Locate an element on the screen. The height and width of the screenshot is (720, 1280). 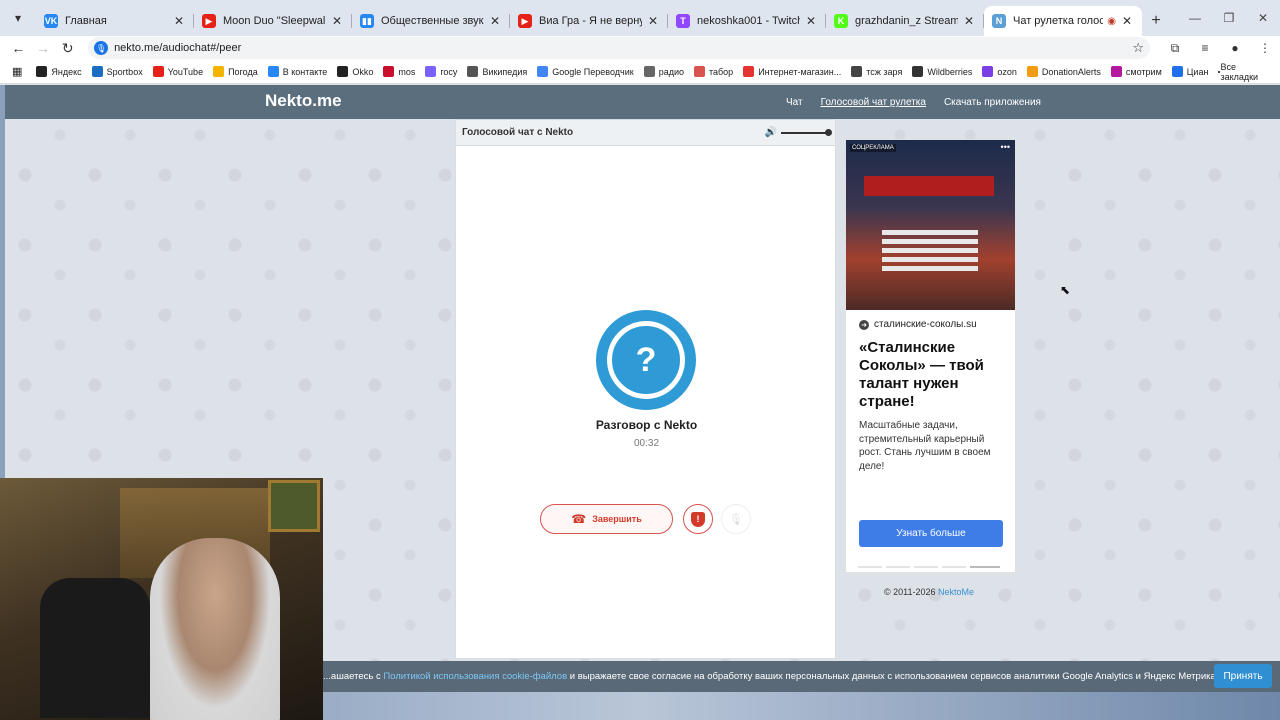
mute-button: 🎙 is located at coordinates (736, 519).